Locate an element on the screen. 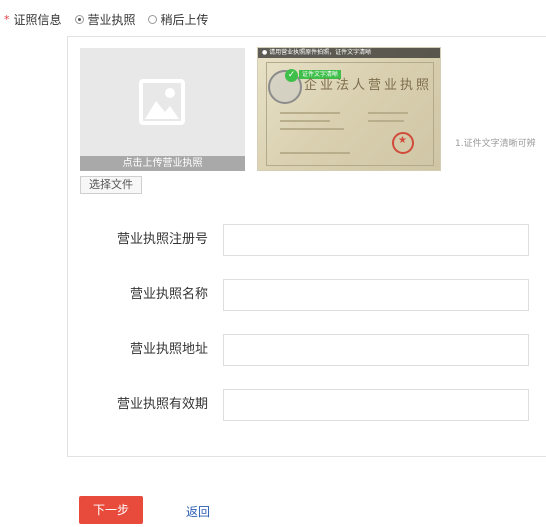 Image resolution: width=546 pixels, height=527 pixels. license-info-row: * 证照信息 营业执照 稍后上传 is located at coordinates (110, 19).